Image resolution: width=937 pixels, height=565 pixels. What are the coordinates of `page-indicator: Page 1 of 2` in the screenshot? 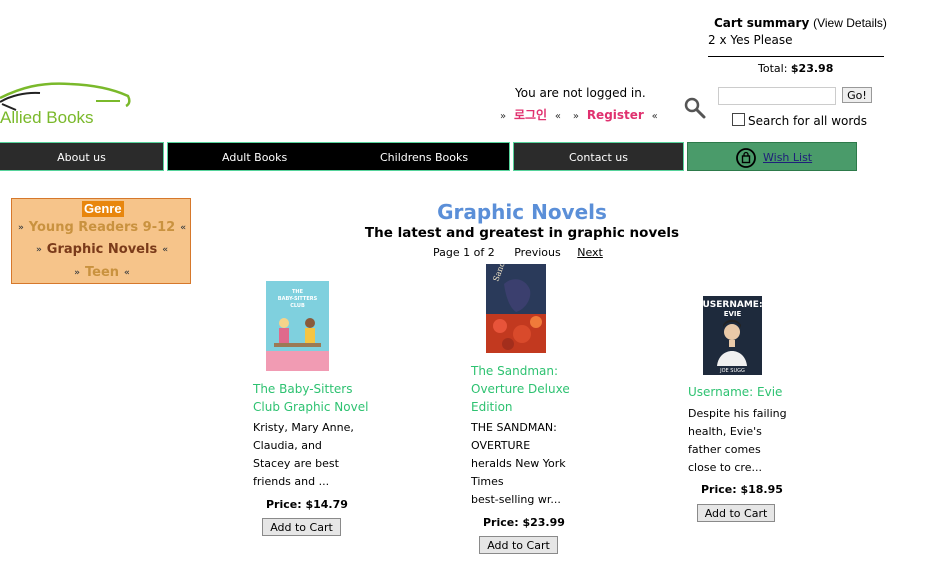 It's located at (464, 252).